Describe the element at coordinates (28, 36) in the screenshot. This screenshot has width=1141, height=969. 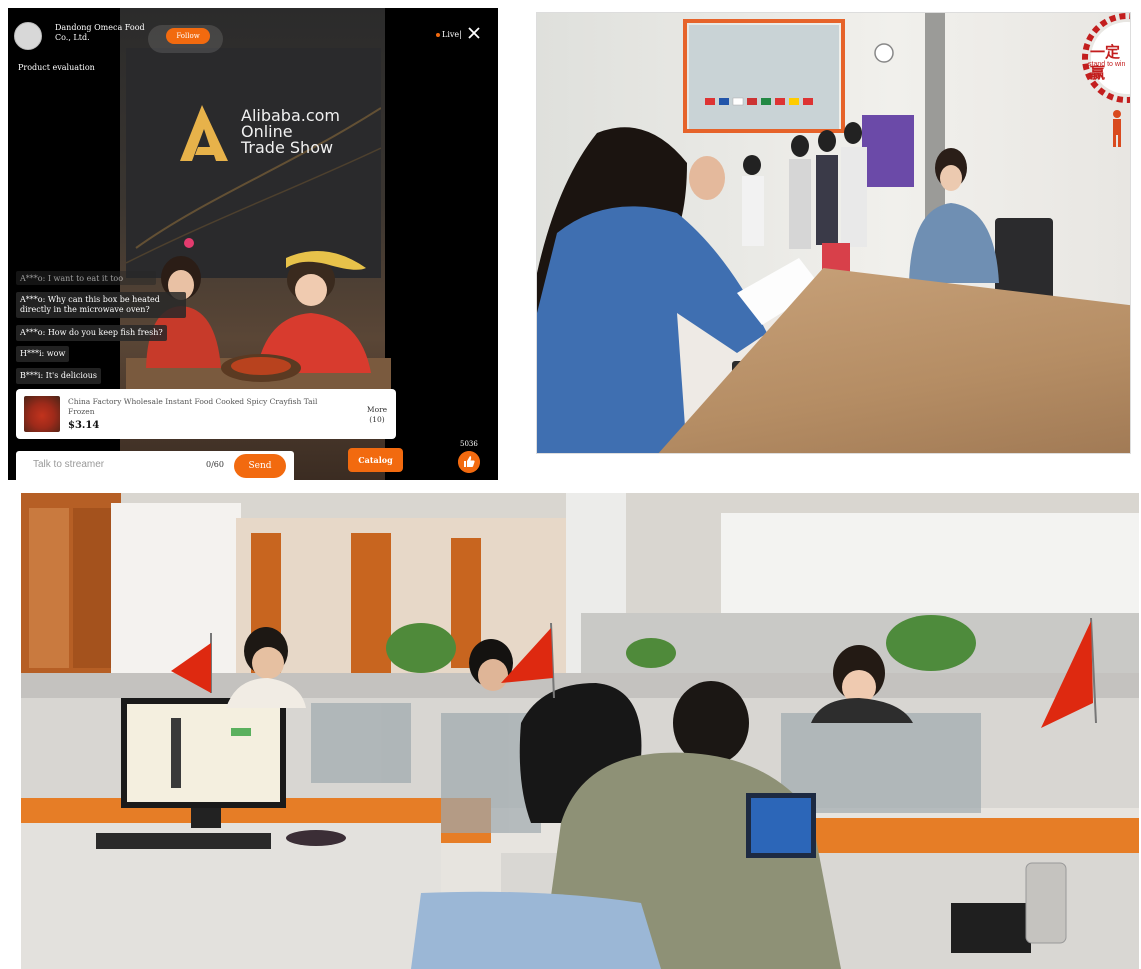
I see `shop-avatar` at that location.